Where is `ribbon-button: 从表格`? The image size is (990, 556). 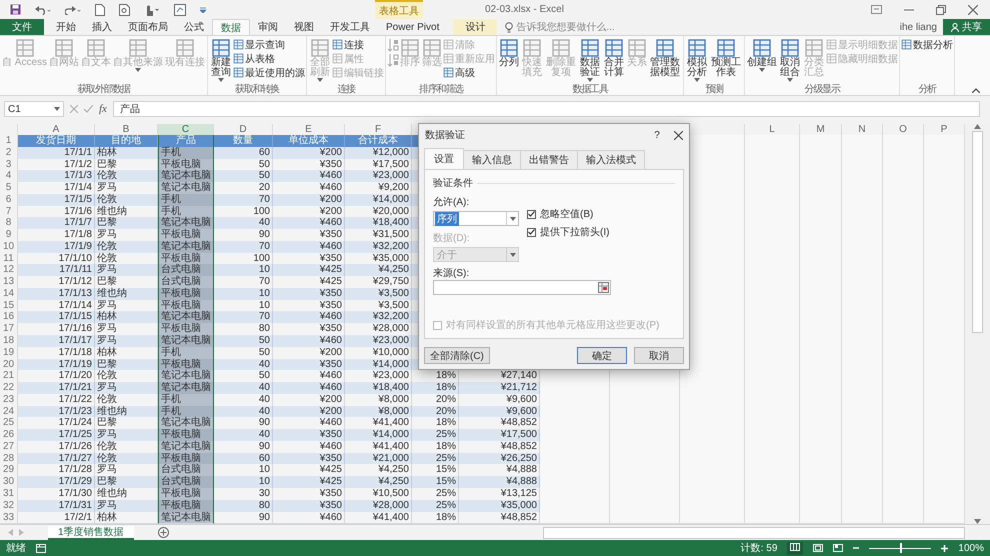
ribbon-button: 从表格 is located at coordinates (269, 58).